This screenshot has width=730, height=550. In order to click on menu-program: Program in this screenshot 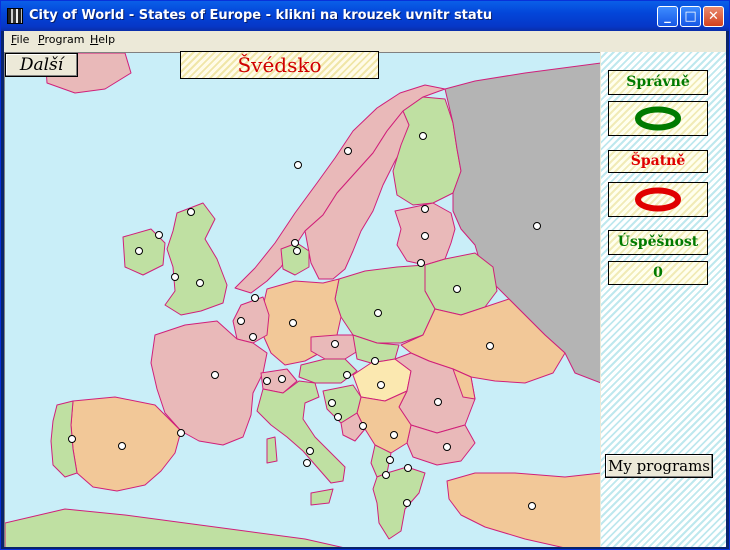, I will do `click(61, 39)`.